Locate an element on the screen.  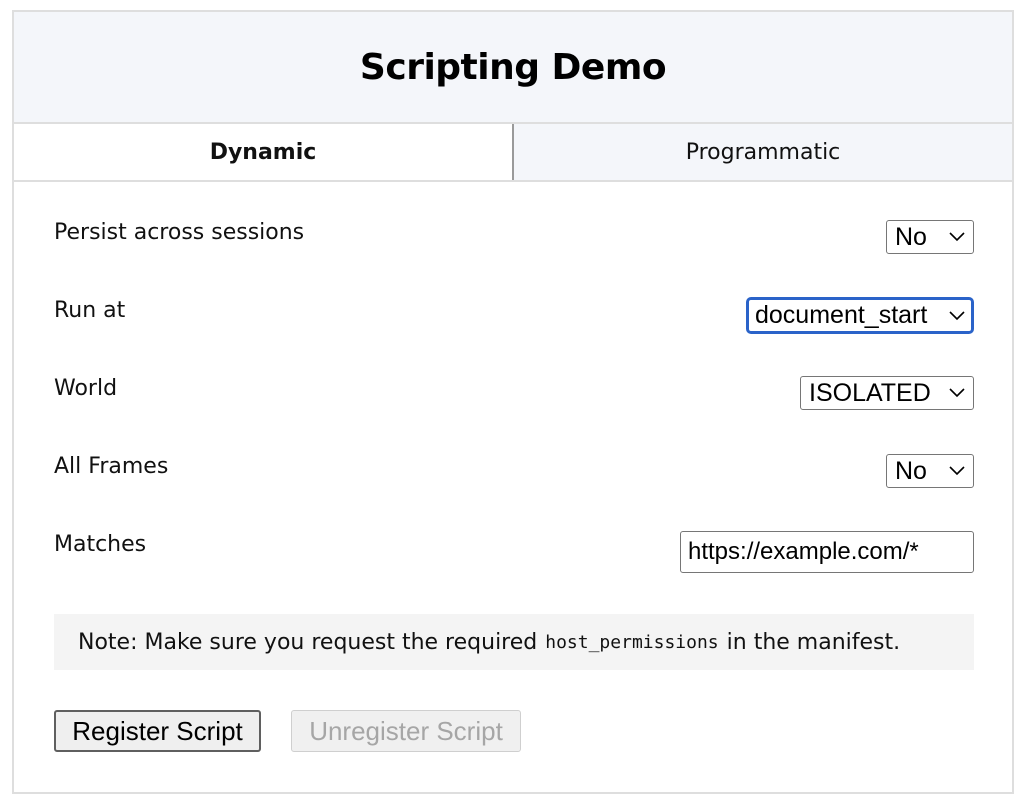
run-at-label: Run at is located at coordinates (90, 310).